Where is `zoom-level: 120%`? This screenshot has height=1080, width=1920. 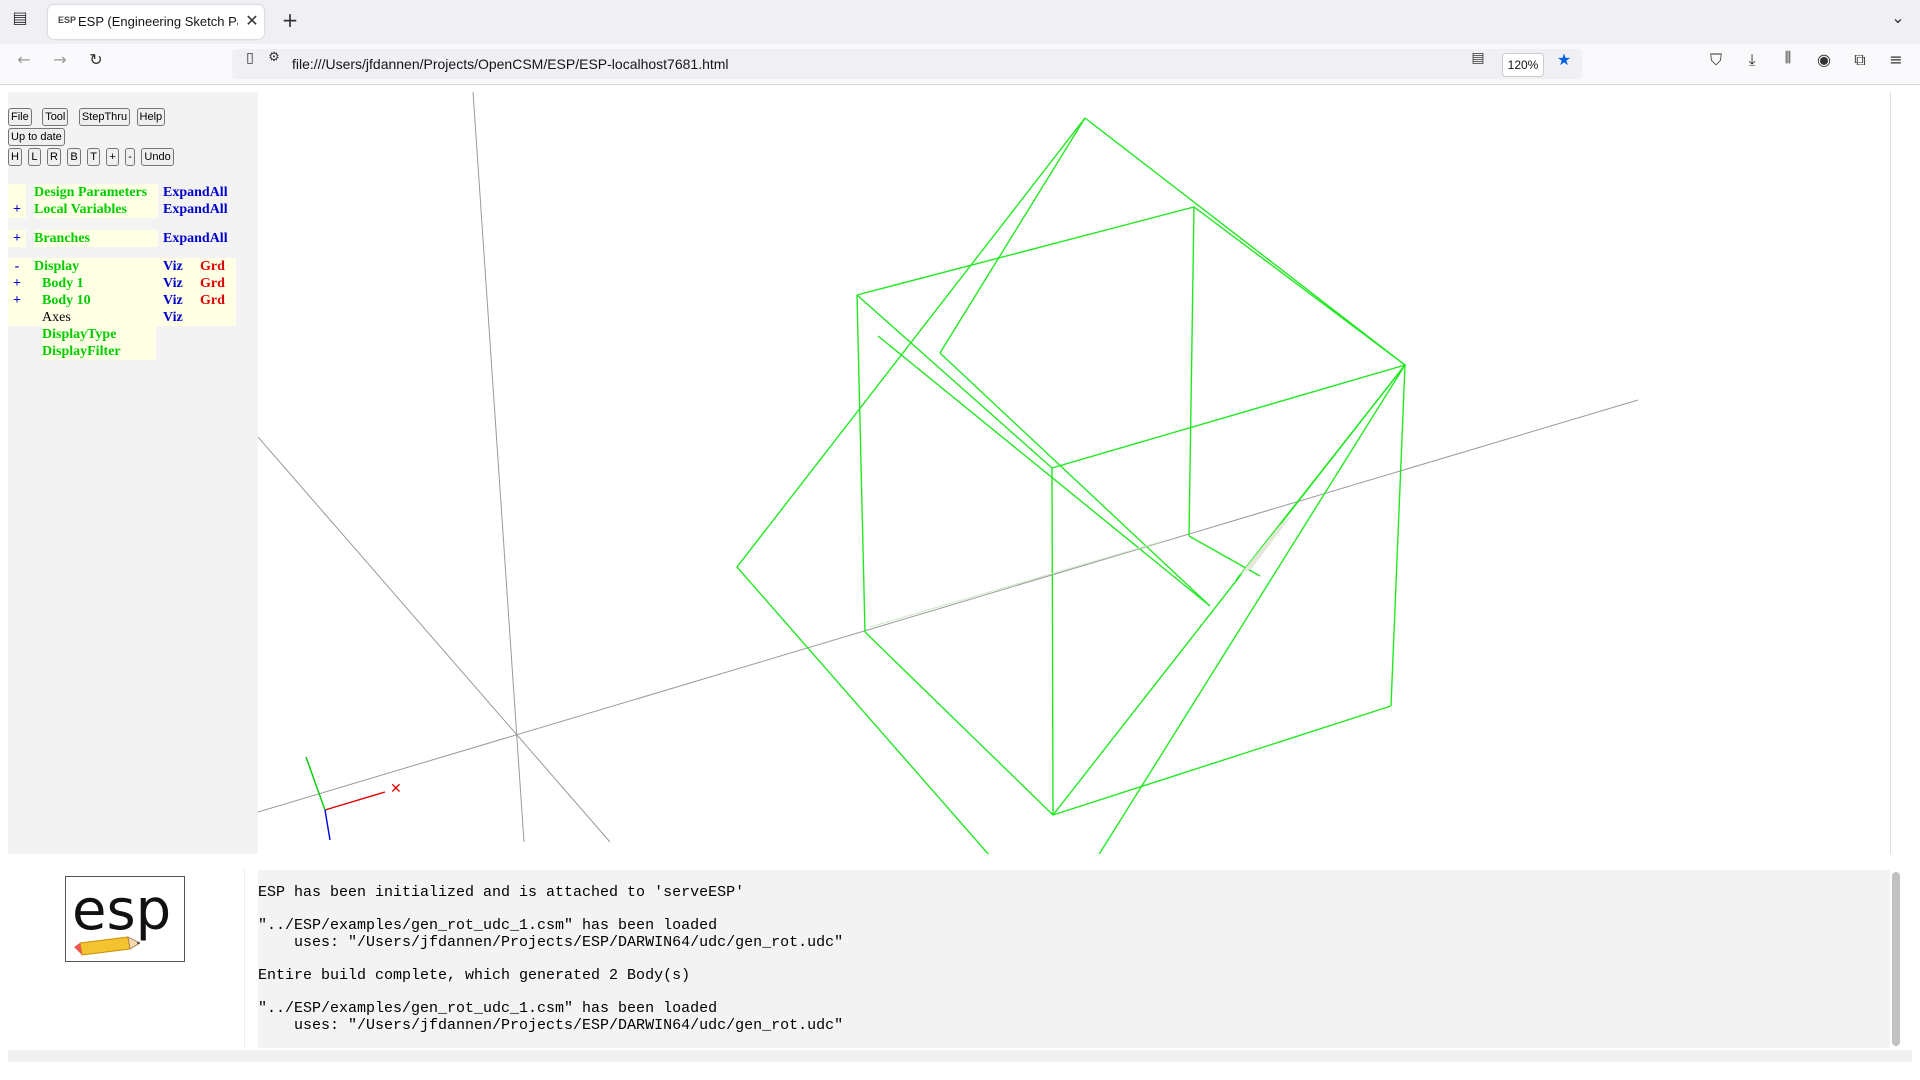 zoom-level: 120% is located at coordinates (1523, 65).